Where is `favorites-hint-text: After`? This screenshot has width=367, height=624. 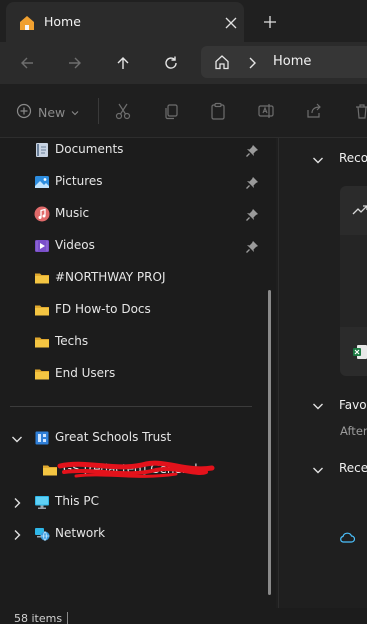 favorites-hint-text: After is located at coordinates (353, 431).